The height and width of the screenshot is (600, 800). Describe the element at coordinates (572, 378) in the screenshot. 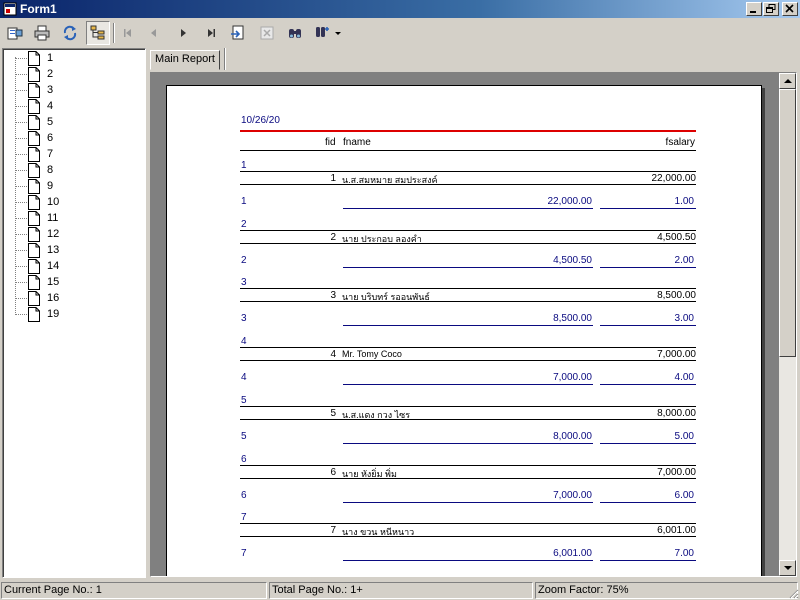

I see `group-salary-sum: 7,000.00` at that location.